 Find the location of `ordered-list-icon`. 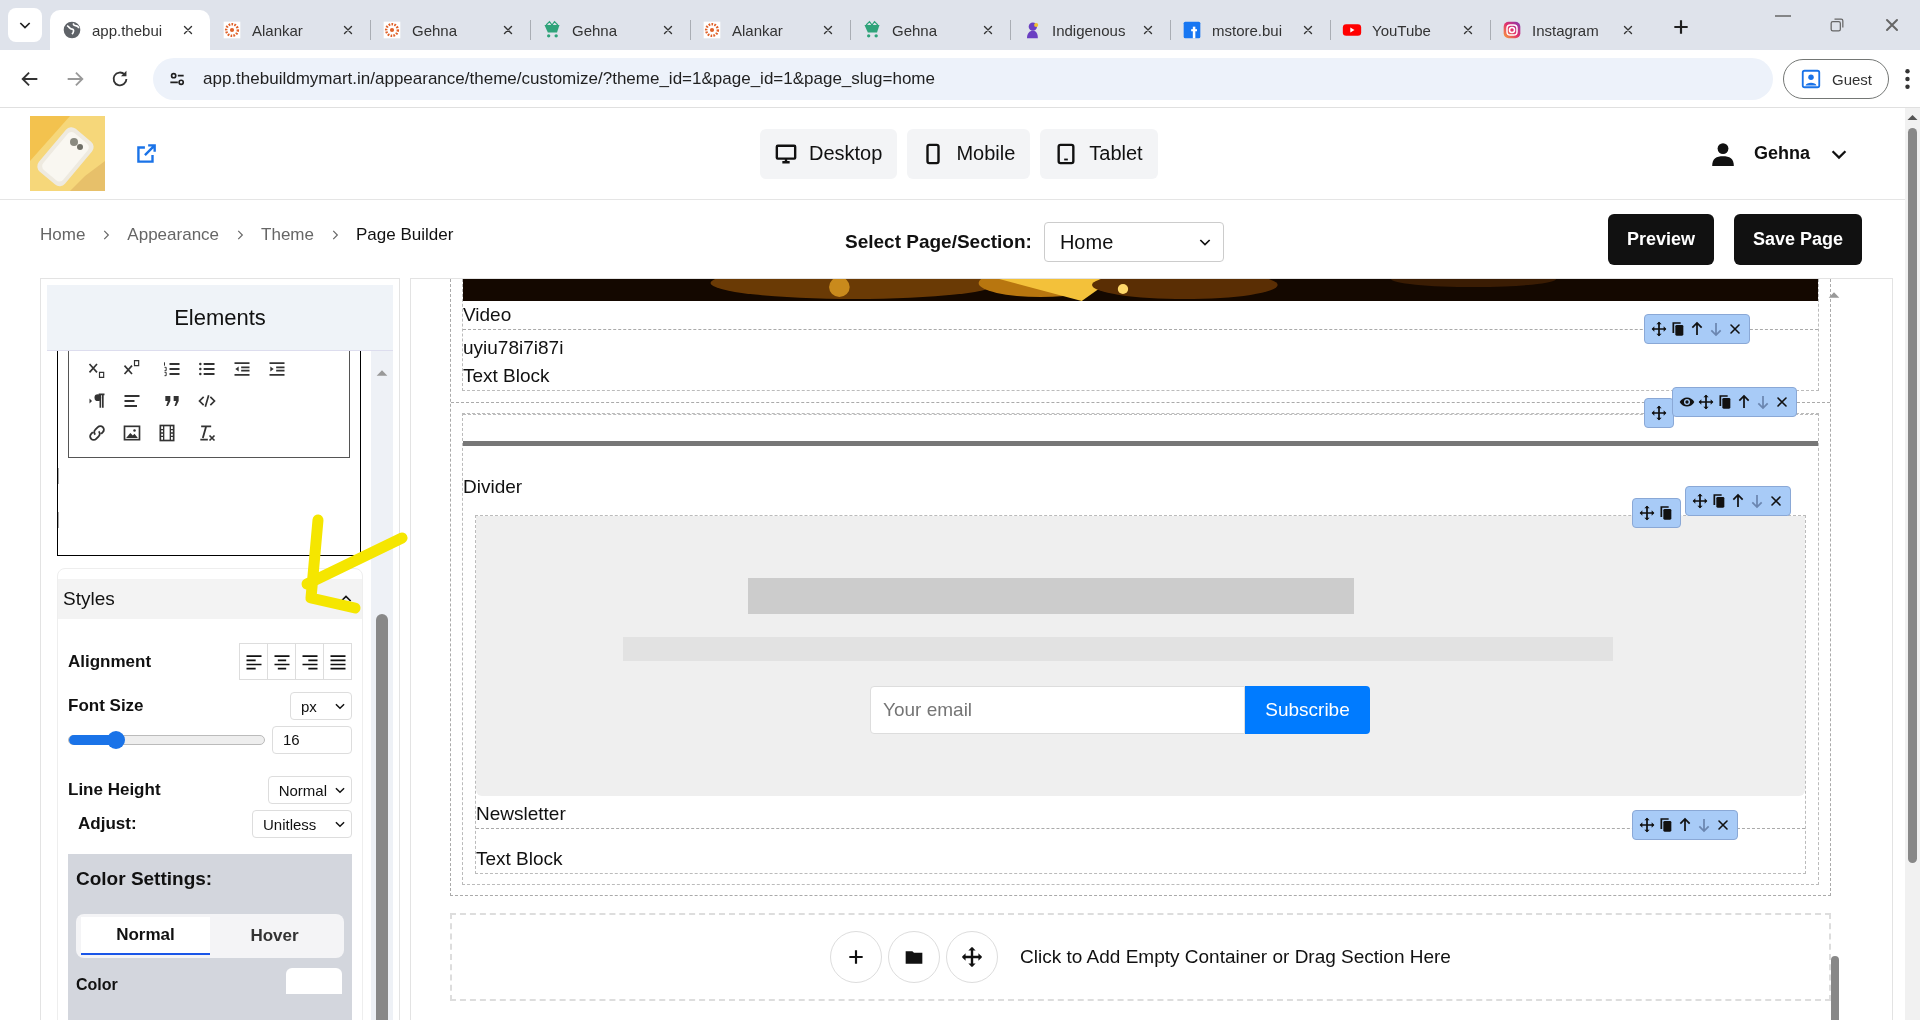

ordered-list-icon is located at coordinates (172, 369).